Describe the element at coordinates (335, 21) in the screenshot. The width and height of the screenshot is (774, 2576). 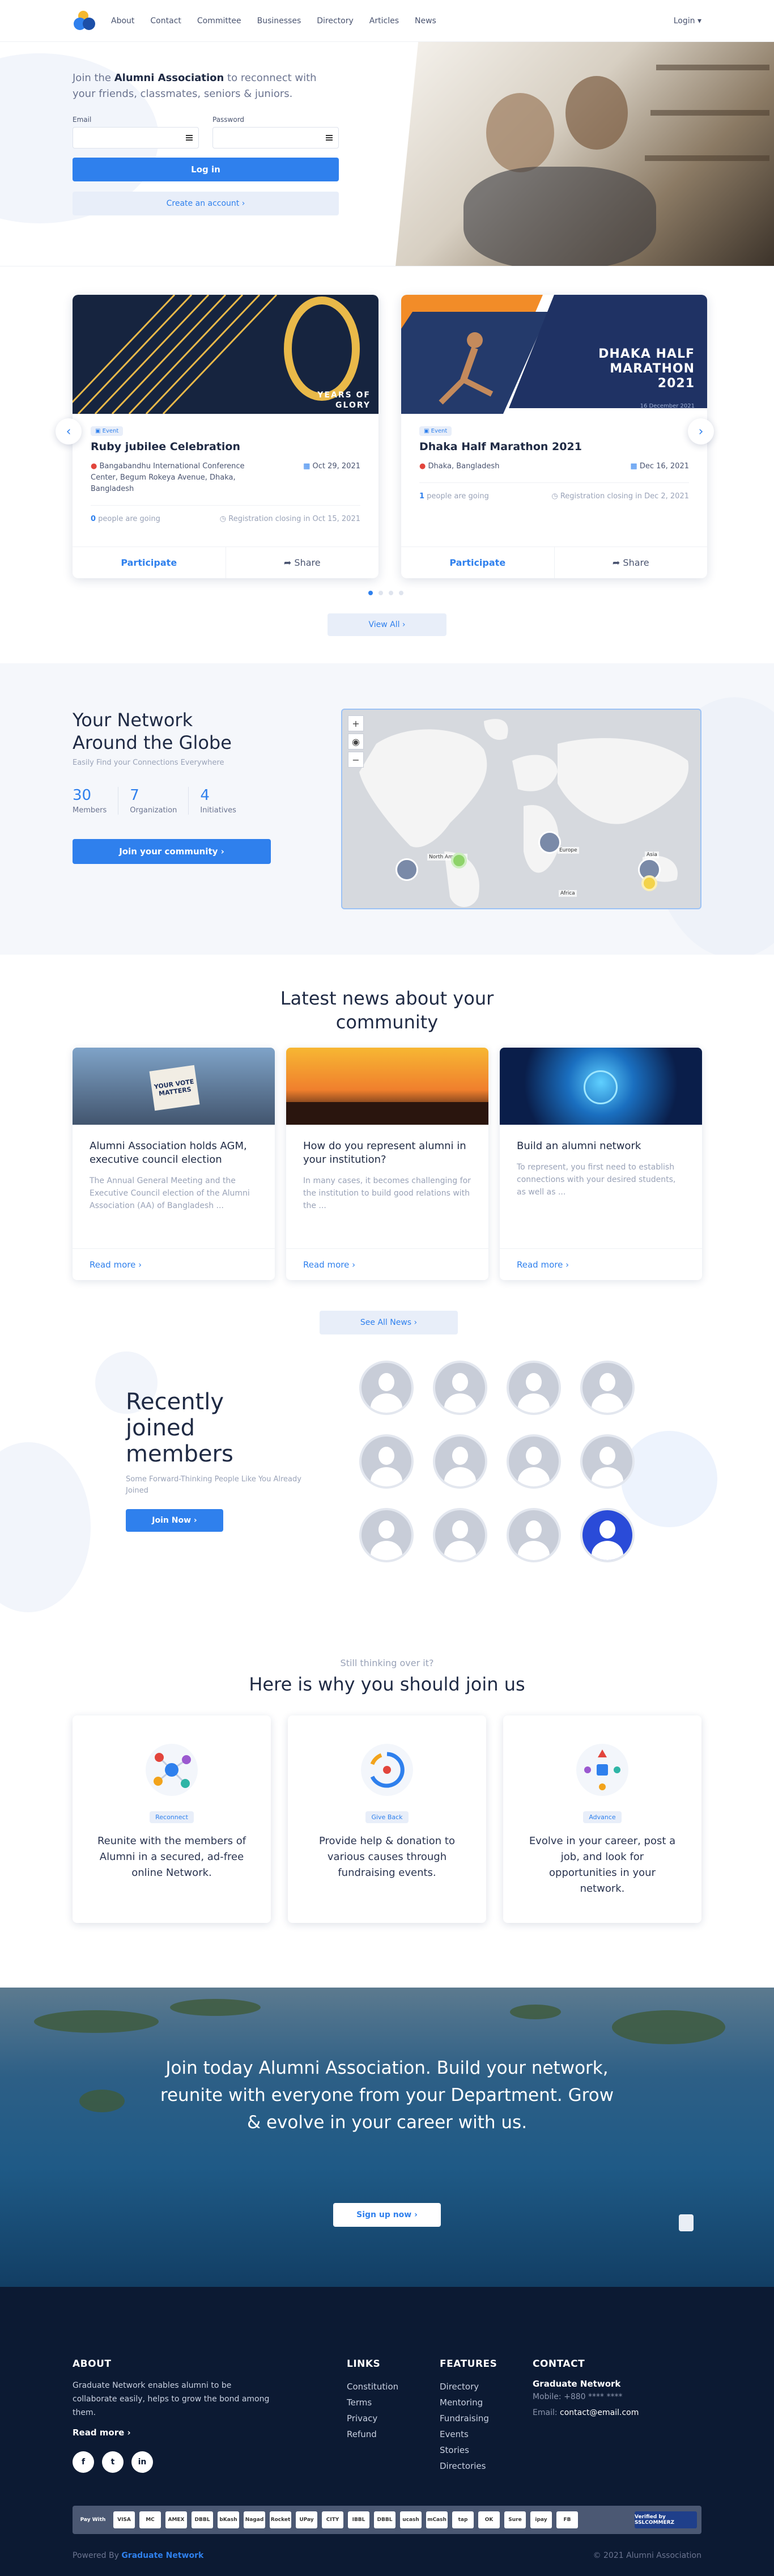
I see `nav-link-directory: Directory` at that location.